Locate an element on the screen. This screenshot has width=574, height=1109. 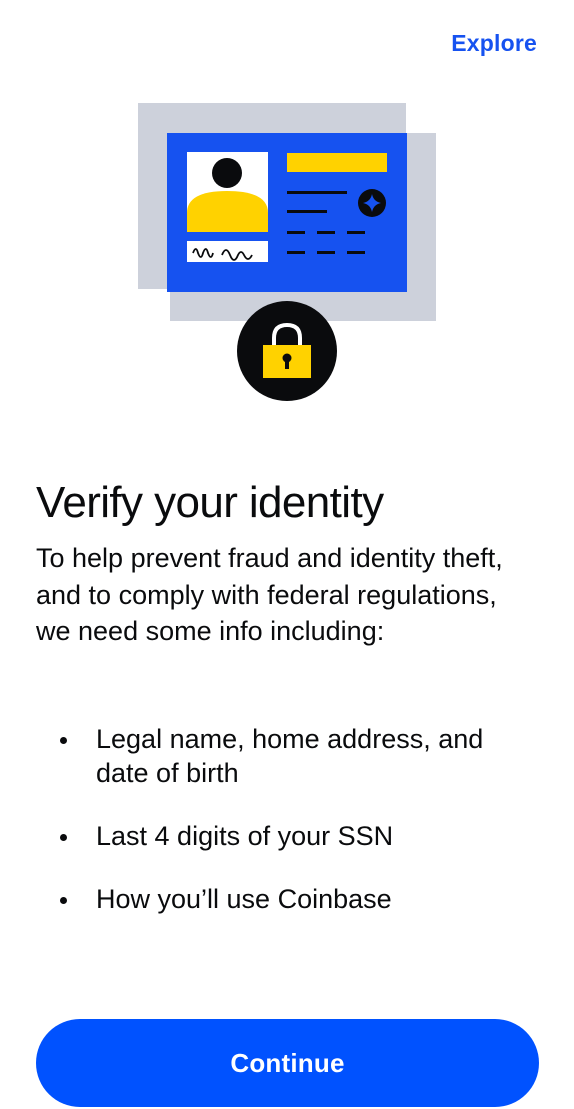
lock-icon is located at coordinates (287, 351).